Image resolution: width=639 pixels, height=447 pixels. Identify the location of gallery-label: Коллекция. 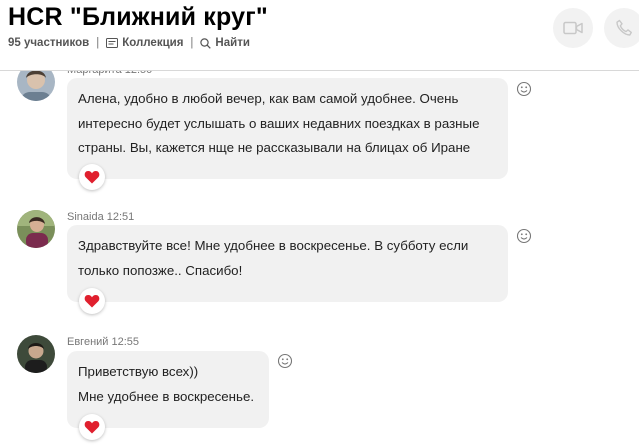
(153, 43).